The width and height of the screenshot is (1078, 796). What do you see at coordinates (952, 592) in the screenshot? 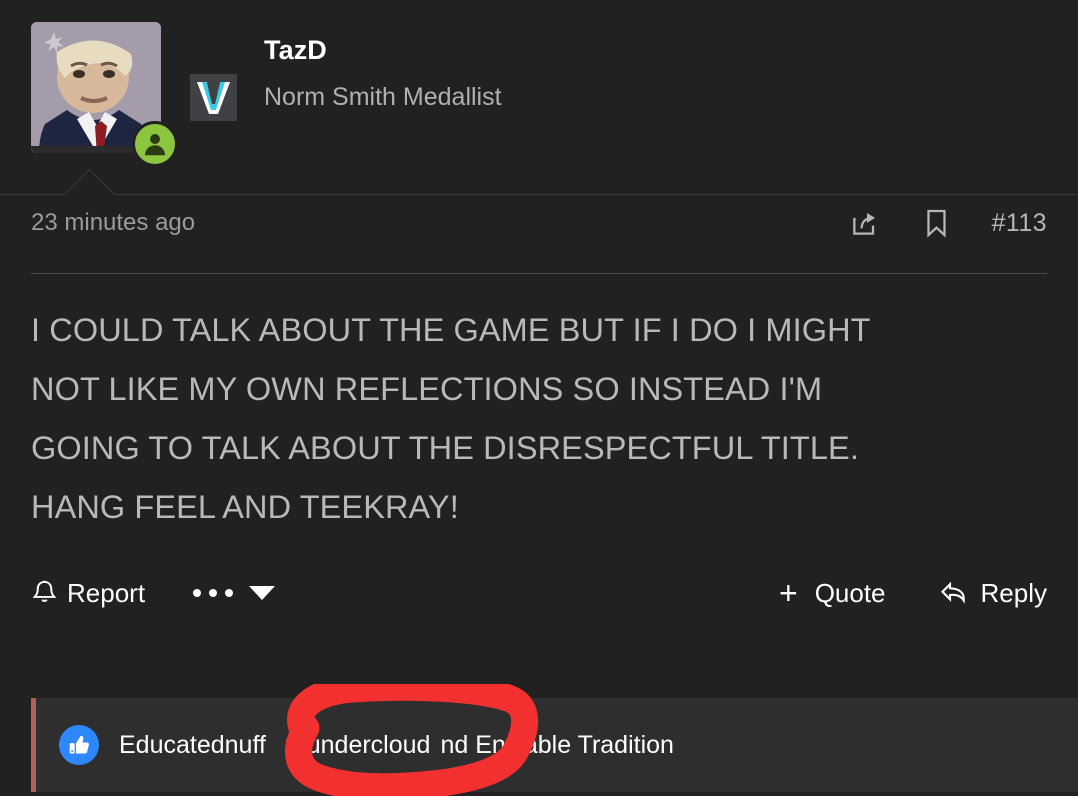
I see `reply-arrow-icon` at bounding box center [952, 592].